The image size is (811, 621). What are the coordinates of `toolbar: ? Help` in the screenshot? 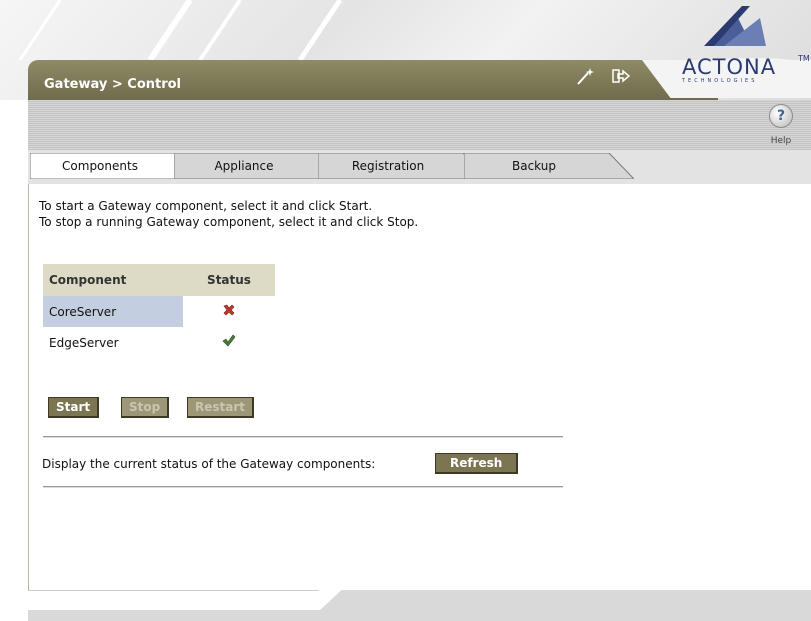 It's located at (419, 125).